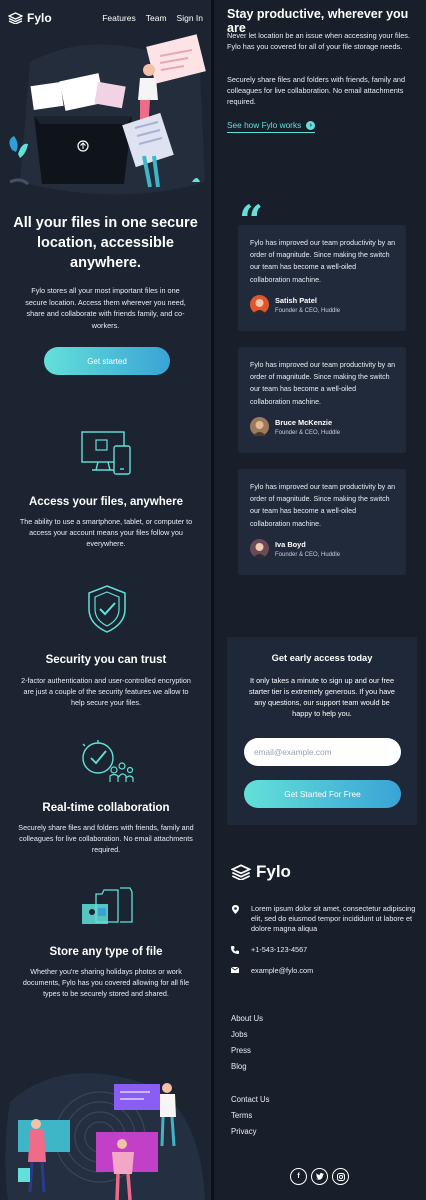  Describe the element at coordinates (250, 1099) in the screenshot. I see `footer-link-contact: Contact Us` at that location.